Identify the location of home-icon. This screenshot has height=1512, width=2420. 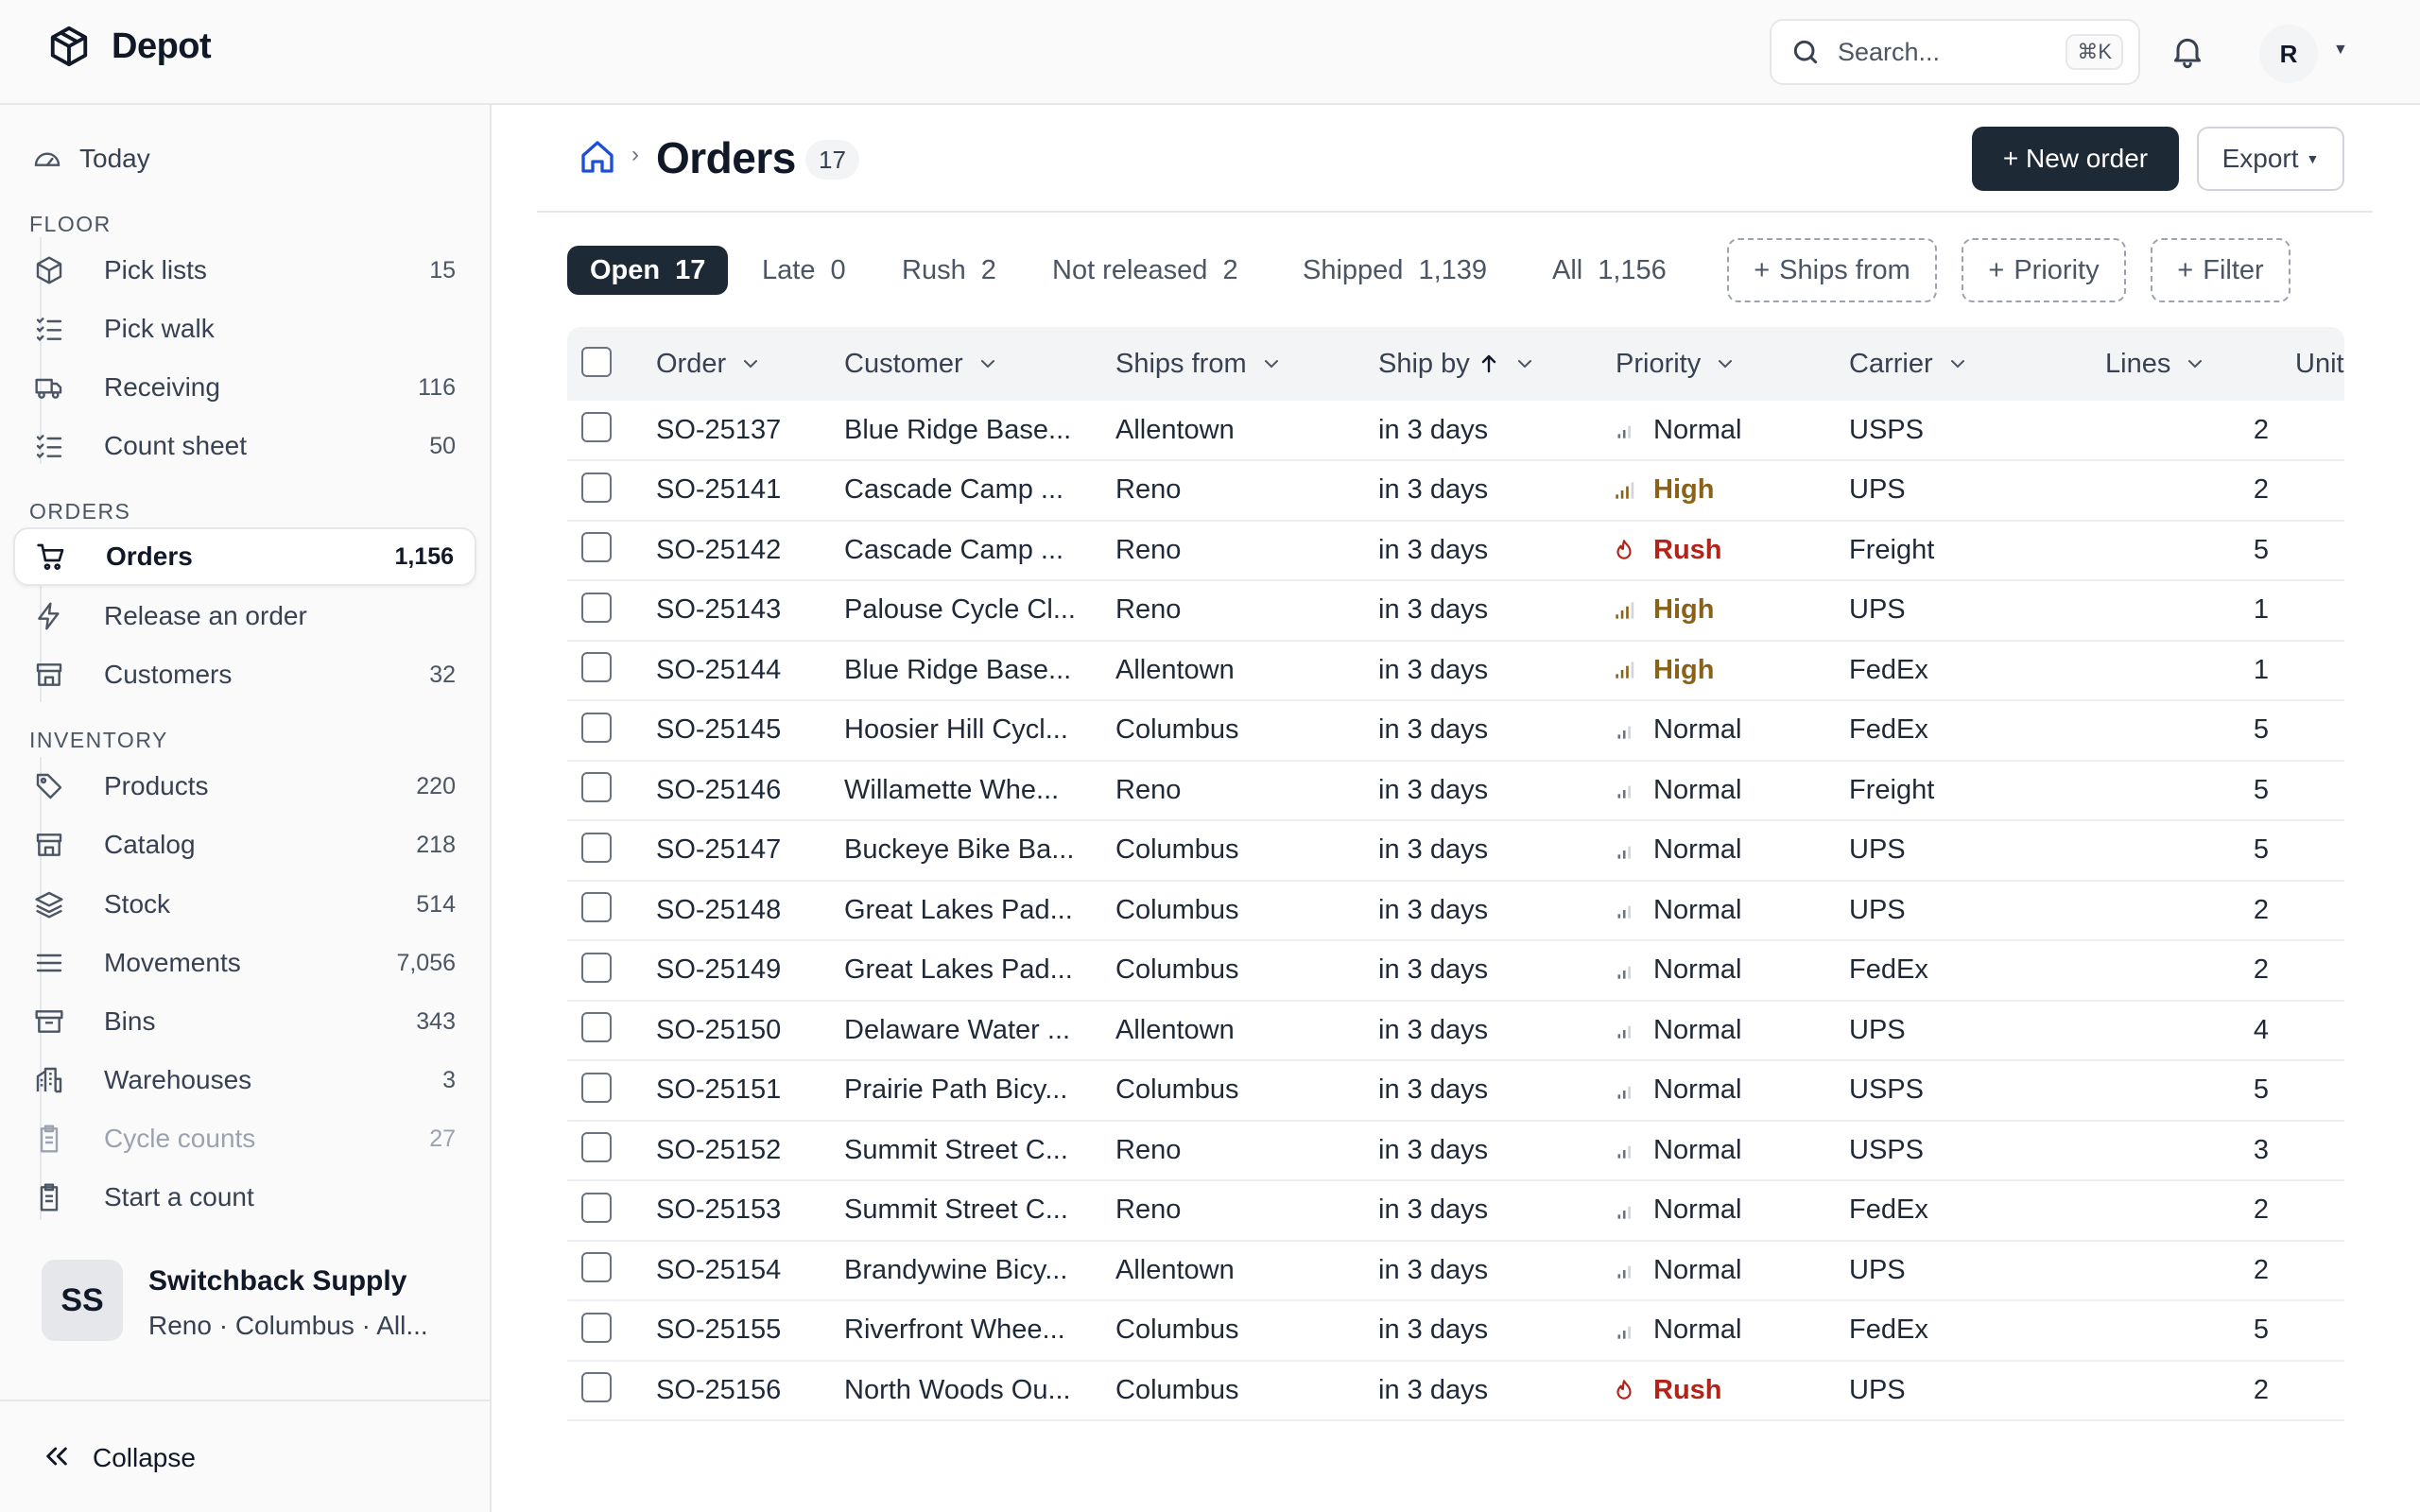
(597, 157).